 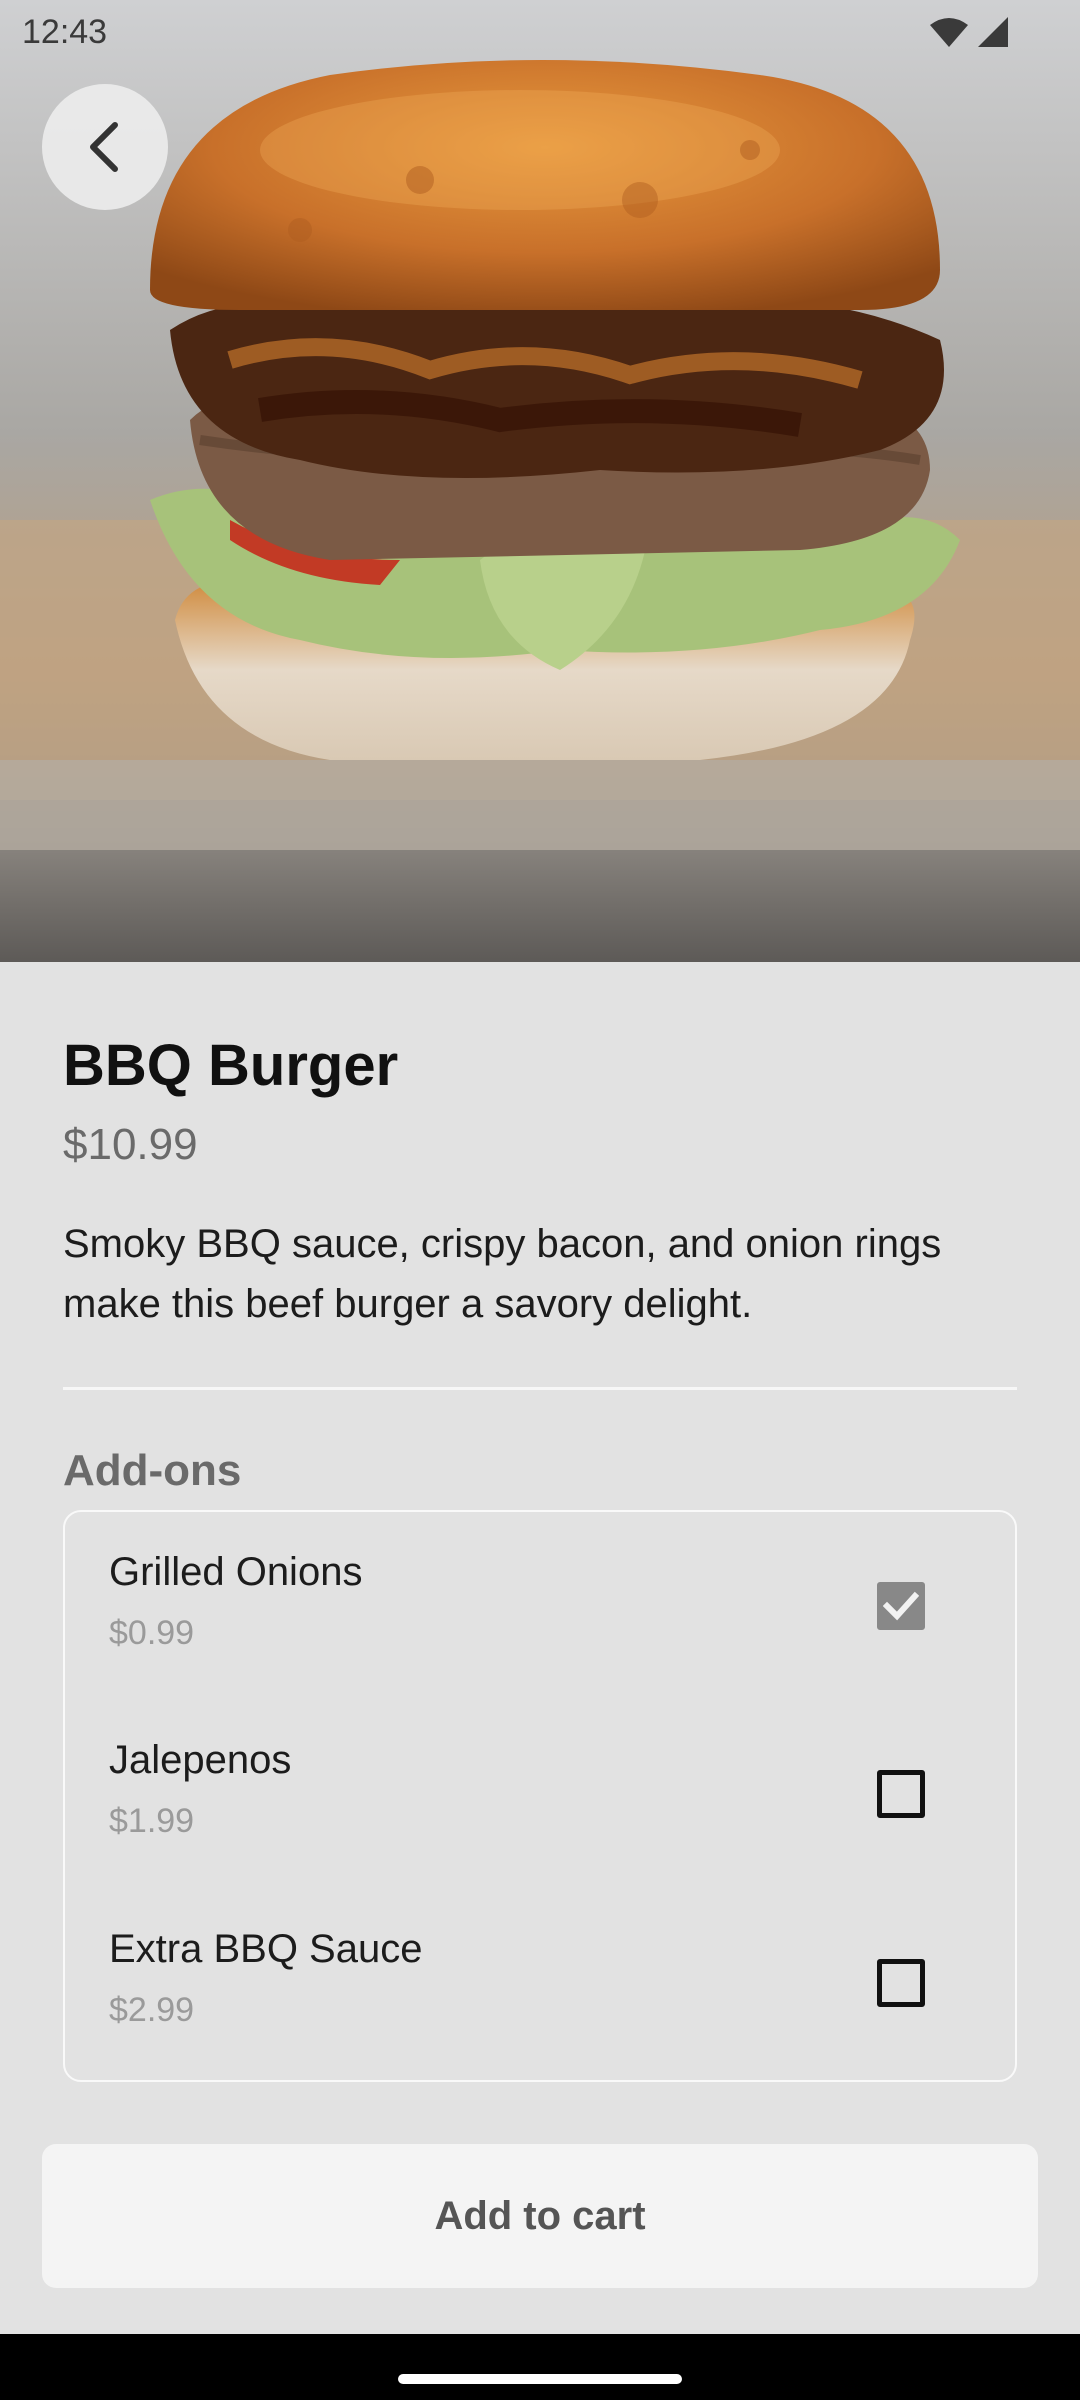 What do you see at coordinates (993, 32) in the screenshot?
I see `signal-icon` at bounding box center [993, 32].